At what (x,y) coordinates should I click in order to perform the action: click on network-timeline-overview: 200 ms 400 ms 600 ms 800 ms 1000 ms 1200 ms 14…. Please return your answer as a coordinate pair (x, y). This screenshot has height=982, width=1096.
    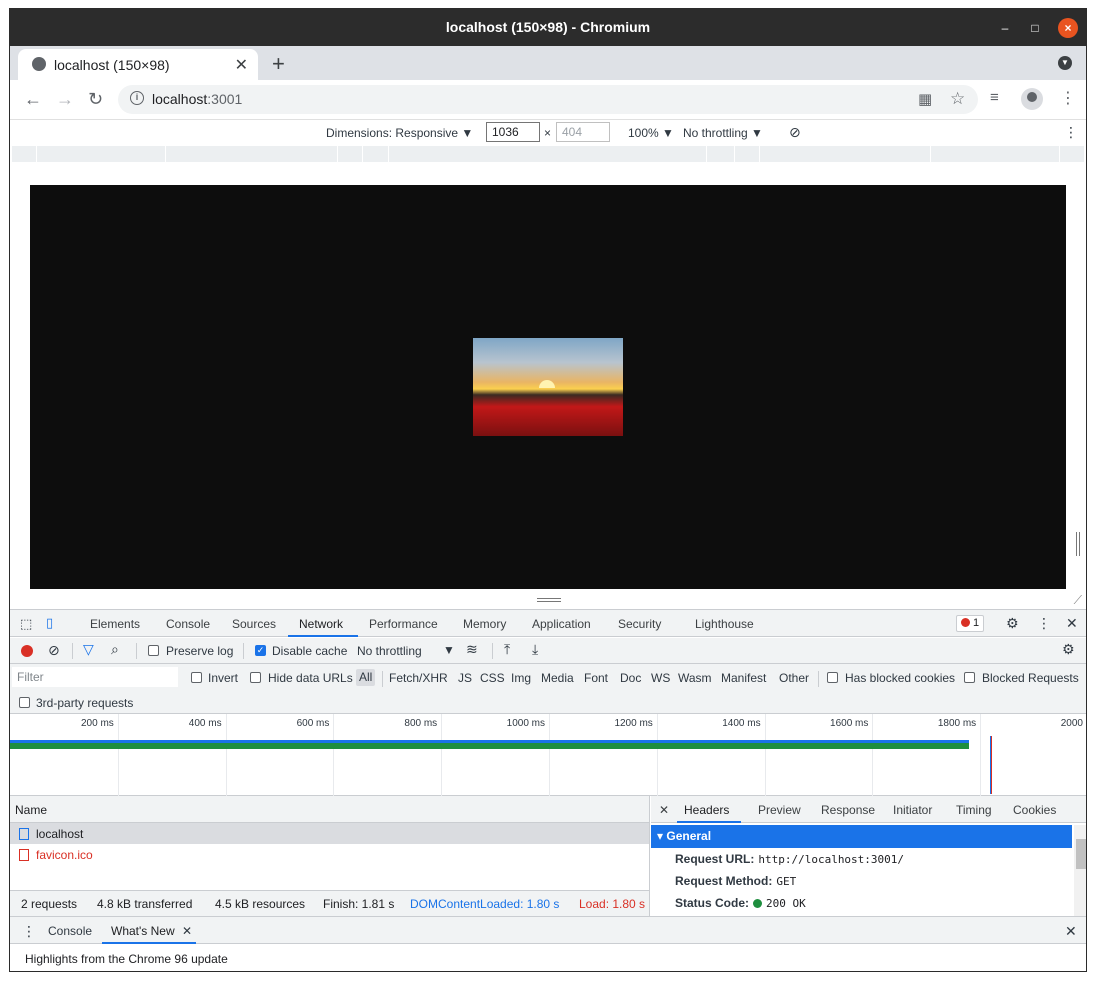
    Looking at the image, I should click on (548, 755).